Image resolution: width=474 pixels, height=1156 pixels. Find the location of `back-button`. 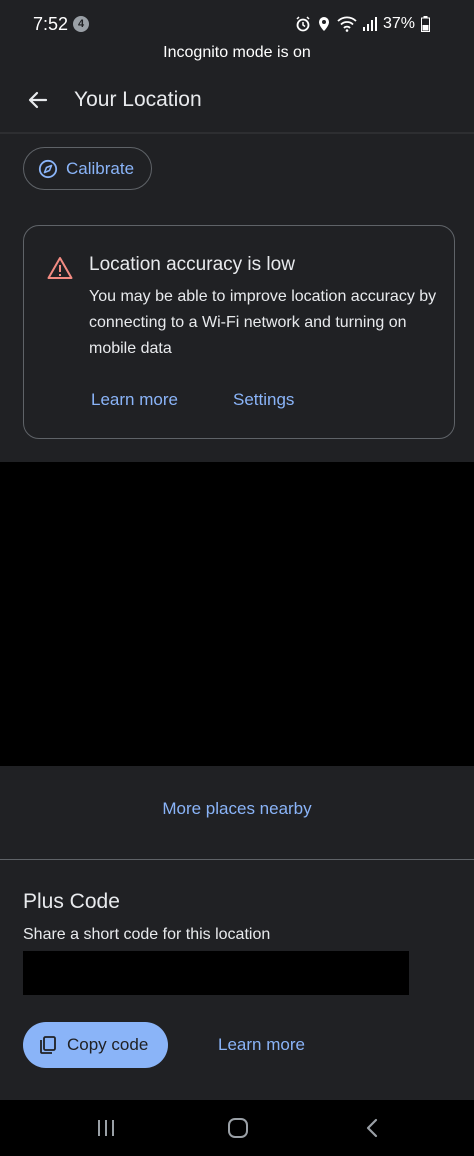

back-button is located at coordinates (38, 100).